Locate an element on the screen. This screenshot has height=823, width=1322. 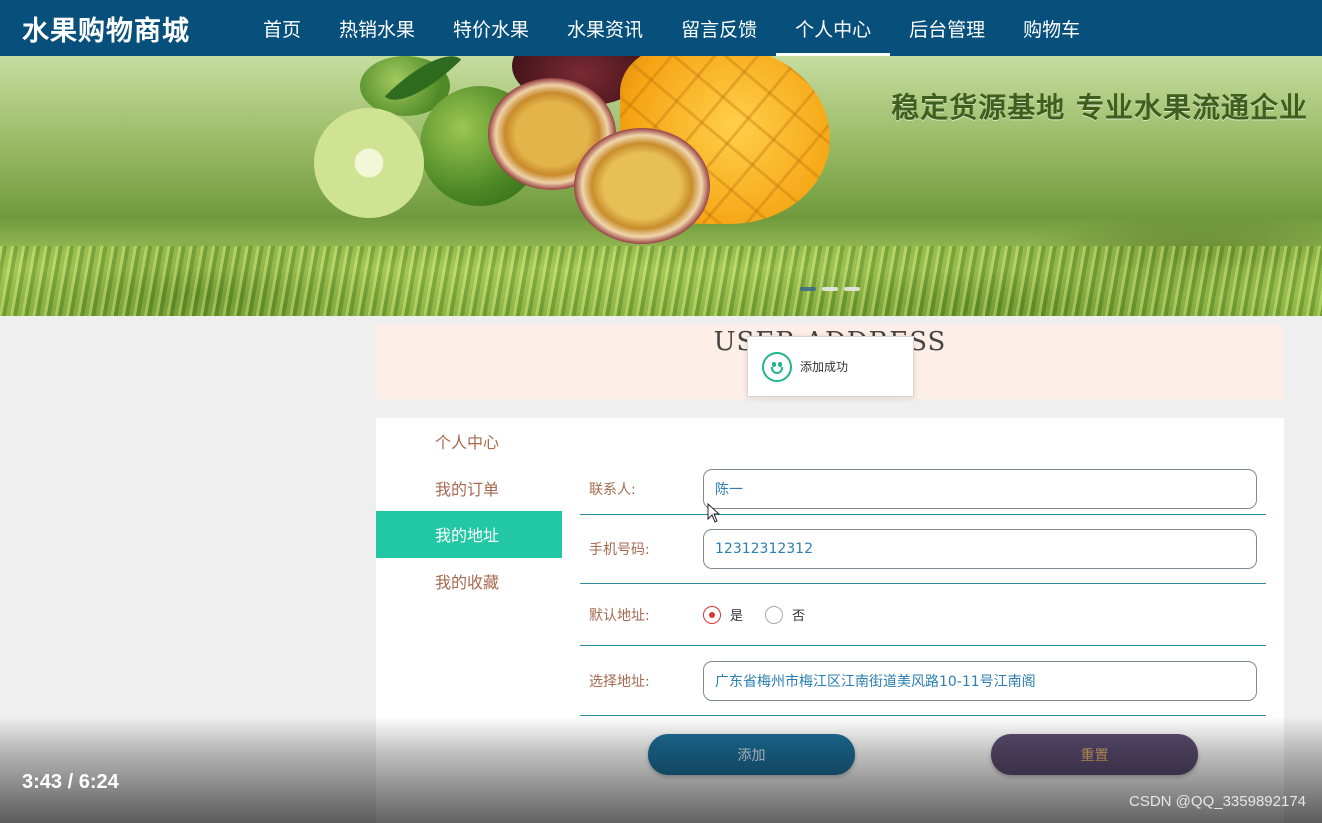
nav-item-special-fruit: 特价水果 is located at coordinates (491, 28).